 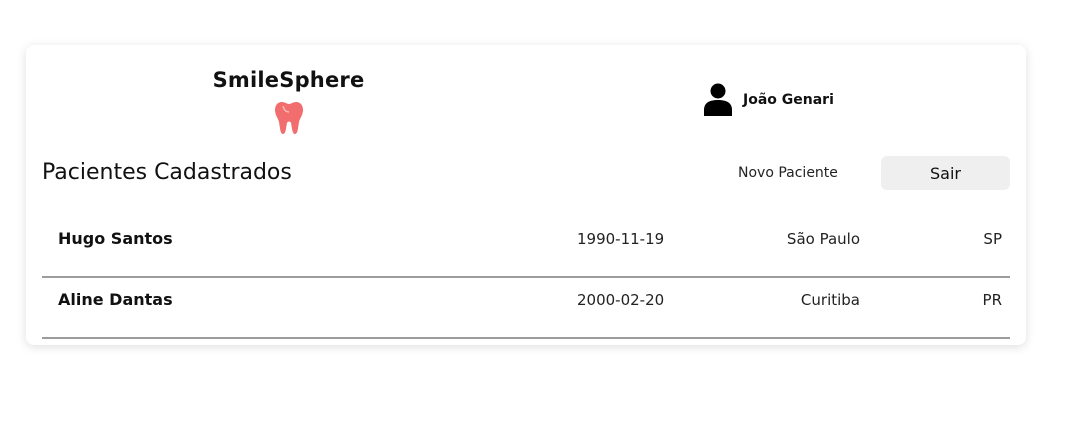 What do you see at coordinates (288, 100) in the screenshot?
I see `brand: SmileSphere` at bounding box center [288, 100].